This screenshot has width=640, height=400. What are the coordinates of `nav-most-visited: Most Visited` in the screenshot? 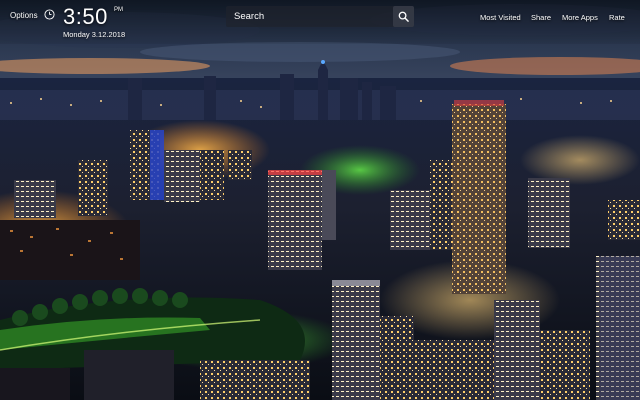 It's located at (500, 17).